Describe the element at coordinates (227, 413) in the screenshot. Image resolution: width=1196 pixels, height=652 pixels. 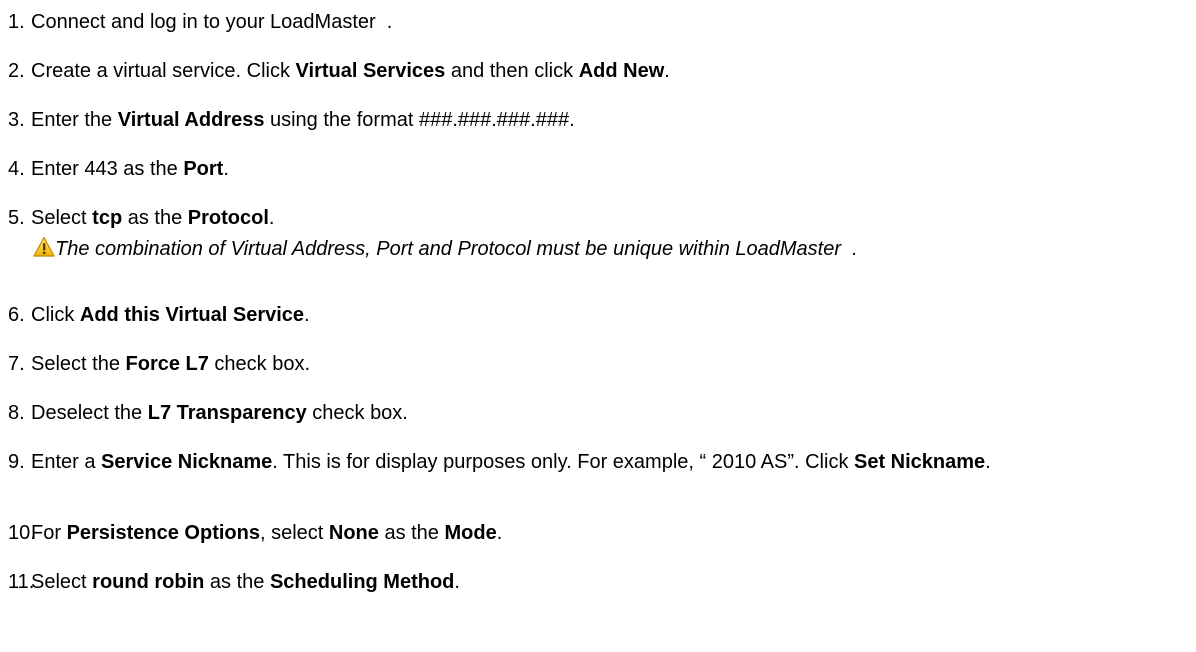
I see `bold-term: L7 Transparency` at that location.